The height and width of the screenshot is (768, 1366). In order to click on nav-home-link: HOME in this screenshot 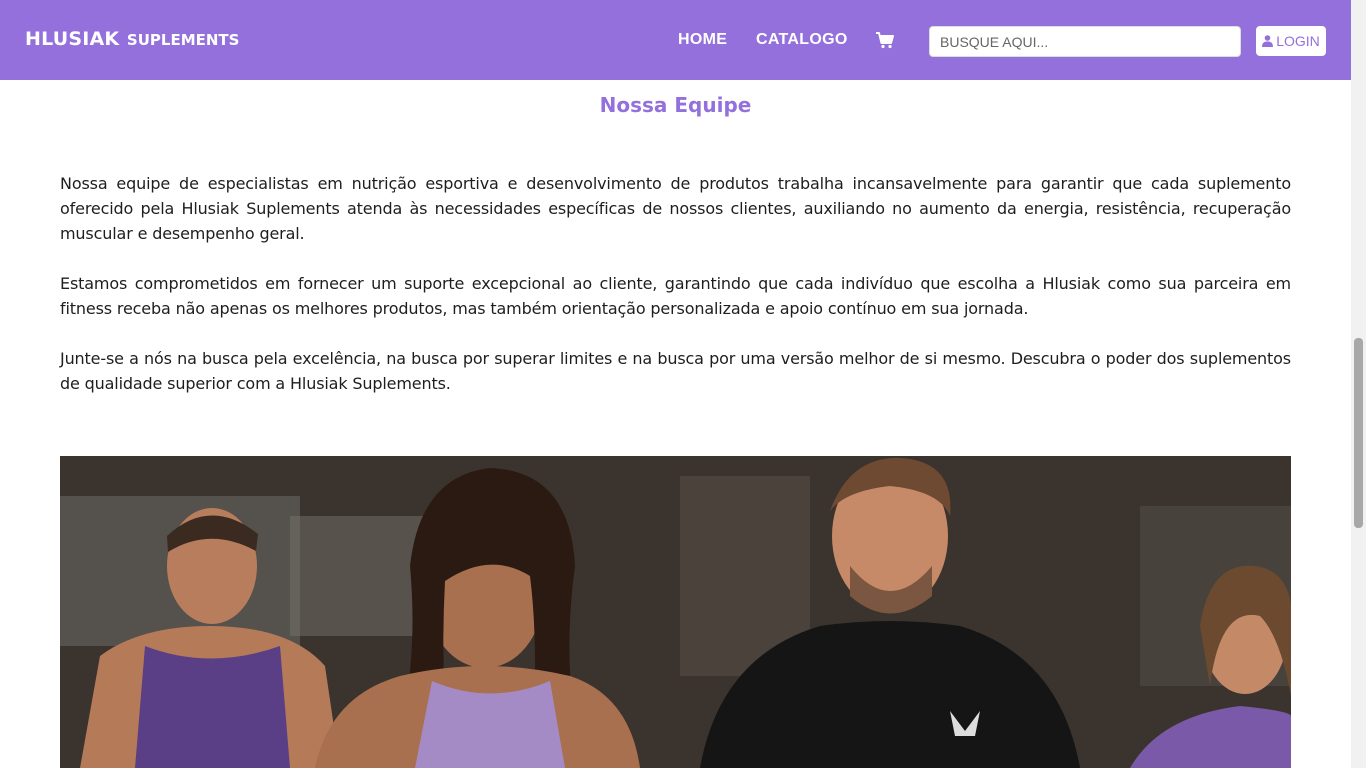, I will do `click(702, 40)`.